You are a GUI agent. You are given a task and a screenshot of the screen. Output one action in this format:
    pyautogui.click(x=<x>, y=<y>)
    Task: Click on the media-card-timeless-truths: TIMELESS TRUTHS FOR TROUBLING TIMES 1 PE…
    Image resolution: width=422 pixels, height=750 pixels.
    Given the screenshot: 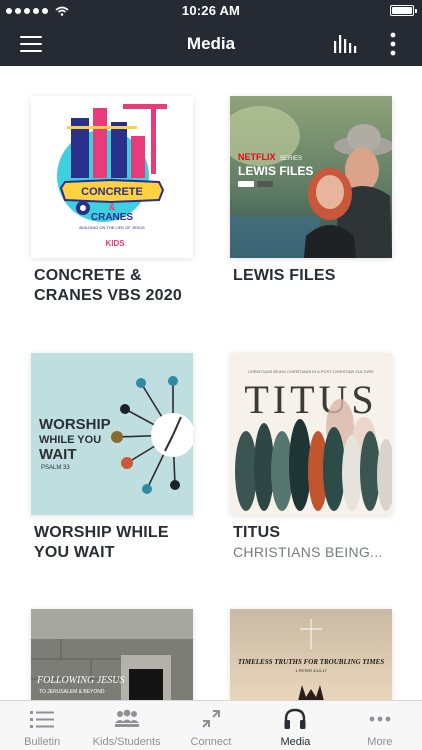 What is the action you would take?
    pyautogui.click(x=311, y=654)
    